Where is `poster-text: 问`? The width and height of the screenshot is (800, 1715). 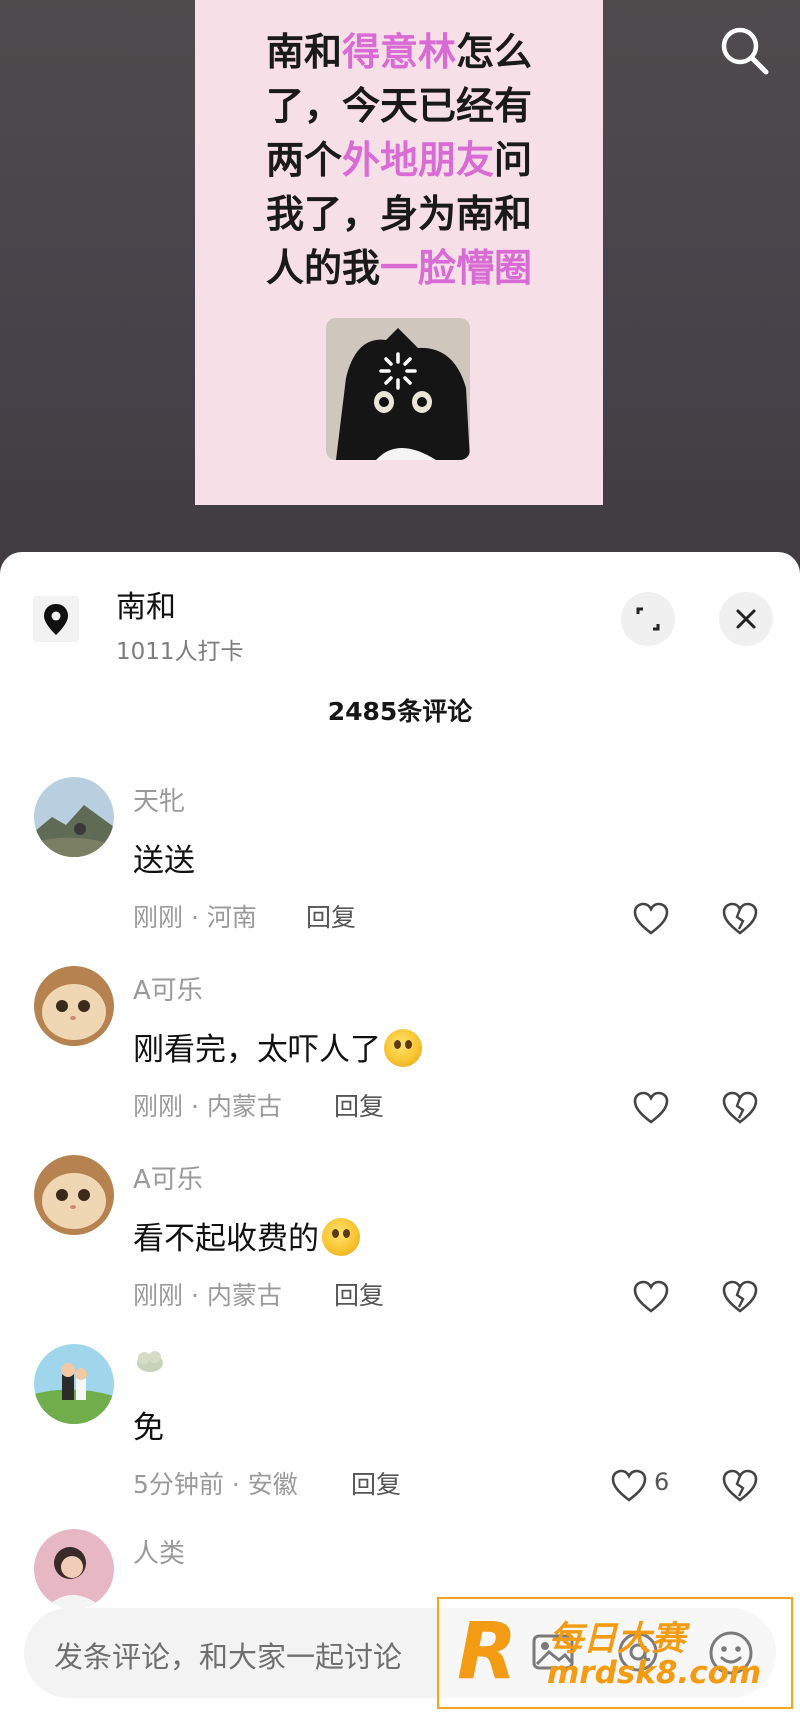 poster-text: 问 is located at coordinates (513, 160).